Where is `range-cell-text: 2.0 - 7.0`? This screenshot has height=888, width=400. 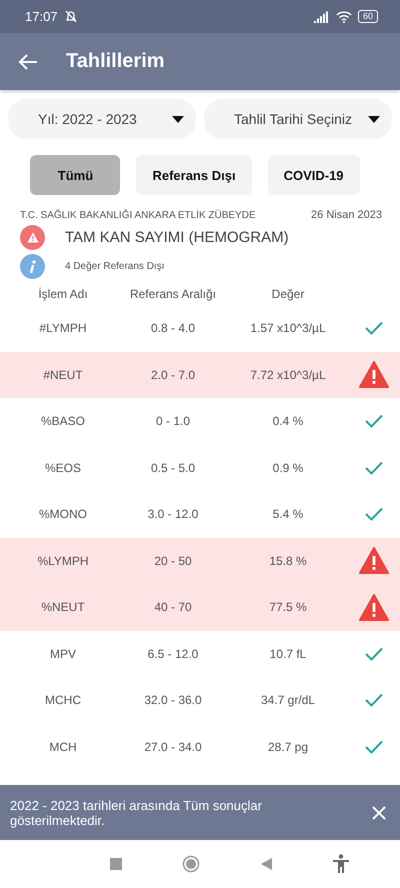
range-cell-text: 2.0 - 7.0 is located at coordinates (173, 375).